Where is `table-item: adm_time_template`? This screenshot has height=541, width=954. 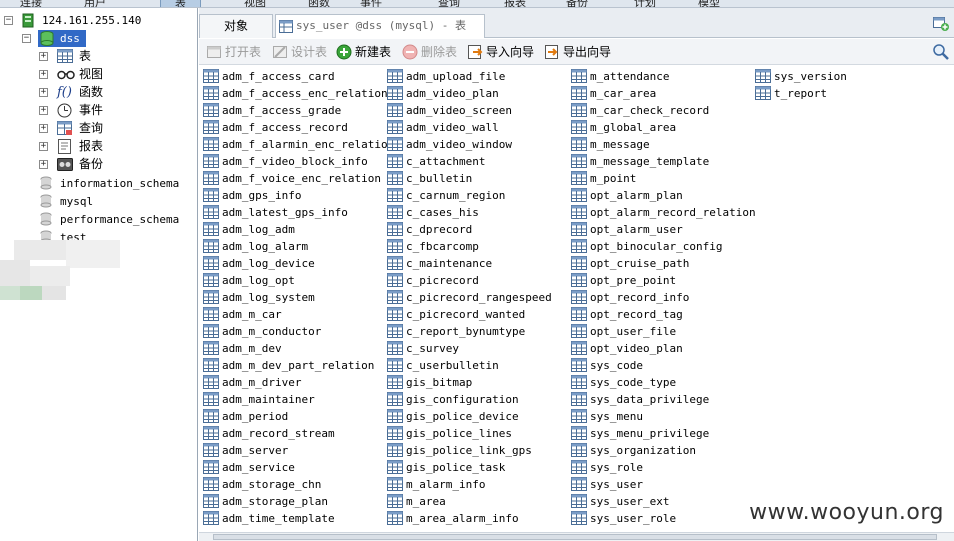
table-item: adm_time_template is located at coordinates (297, 518).